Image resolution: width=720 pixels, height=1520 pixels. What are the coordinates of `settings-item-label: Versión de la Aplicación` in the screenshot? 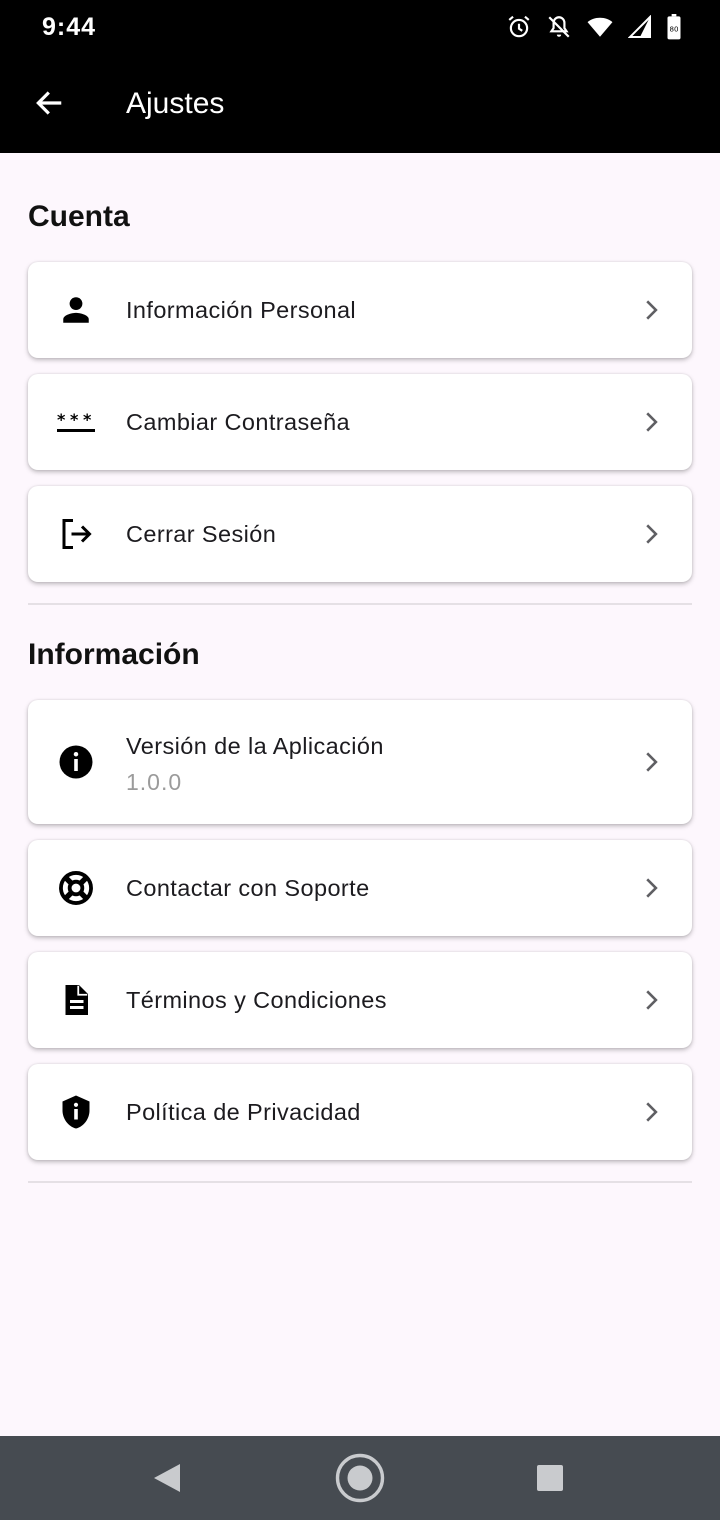 It's located at (255, 746).